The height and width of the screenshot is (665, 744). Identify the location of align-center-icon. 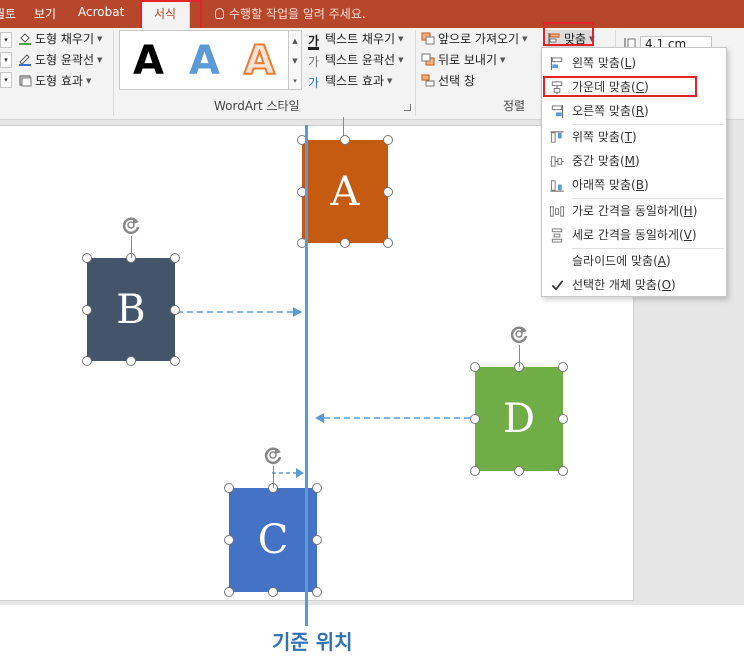
(557, 87).